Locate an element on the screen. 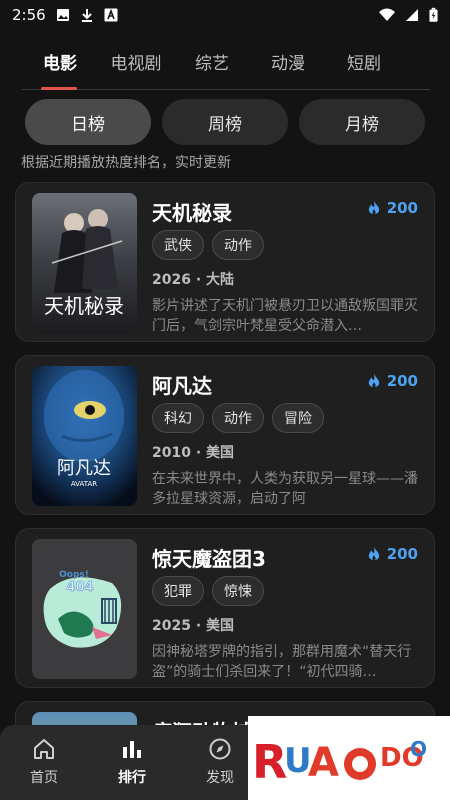 The image size is (450, 800). period-tabs: 日榜 周榜 月榜 is located at coordinates (225, 122).